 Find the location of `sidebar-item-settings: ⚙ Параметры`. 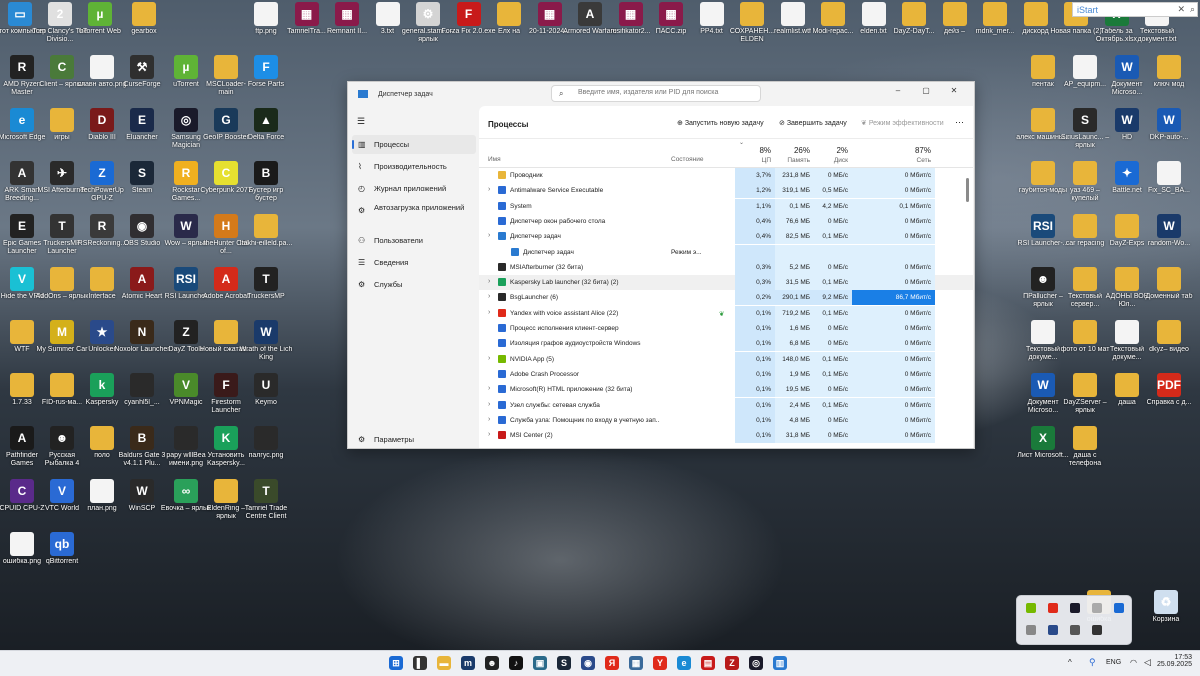

sidebar-item-settings: ⚙ Параметры is located at coordinates (414, 439).